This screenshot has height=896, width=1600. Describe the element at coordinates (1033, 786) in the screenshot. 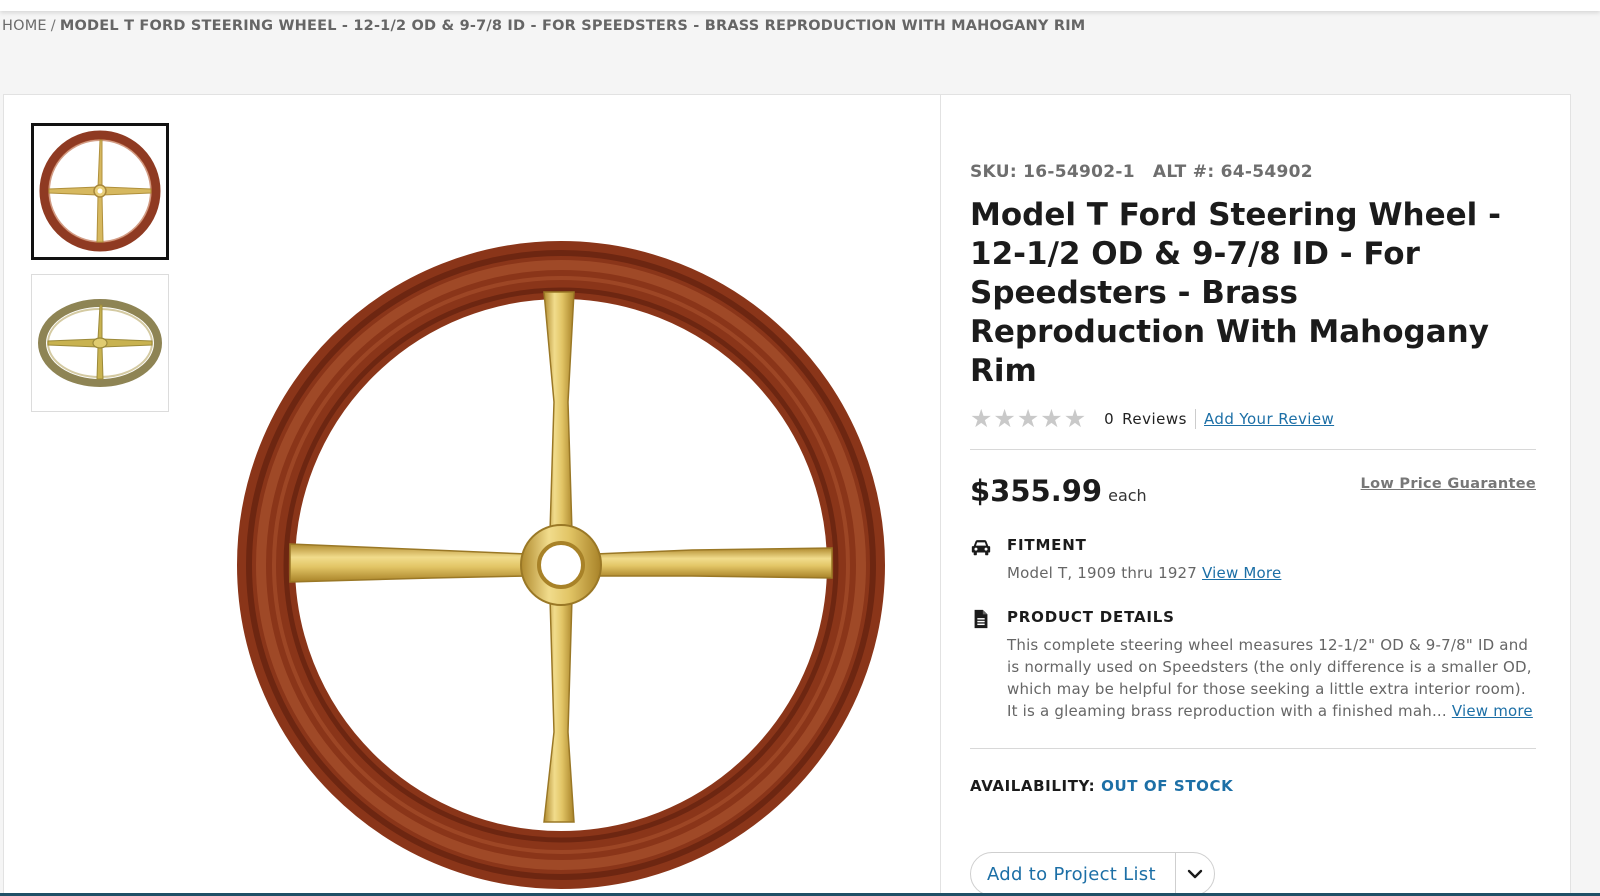

I see `availability-label: AVAILABILITY:` at that location.